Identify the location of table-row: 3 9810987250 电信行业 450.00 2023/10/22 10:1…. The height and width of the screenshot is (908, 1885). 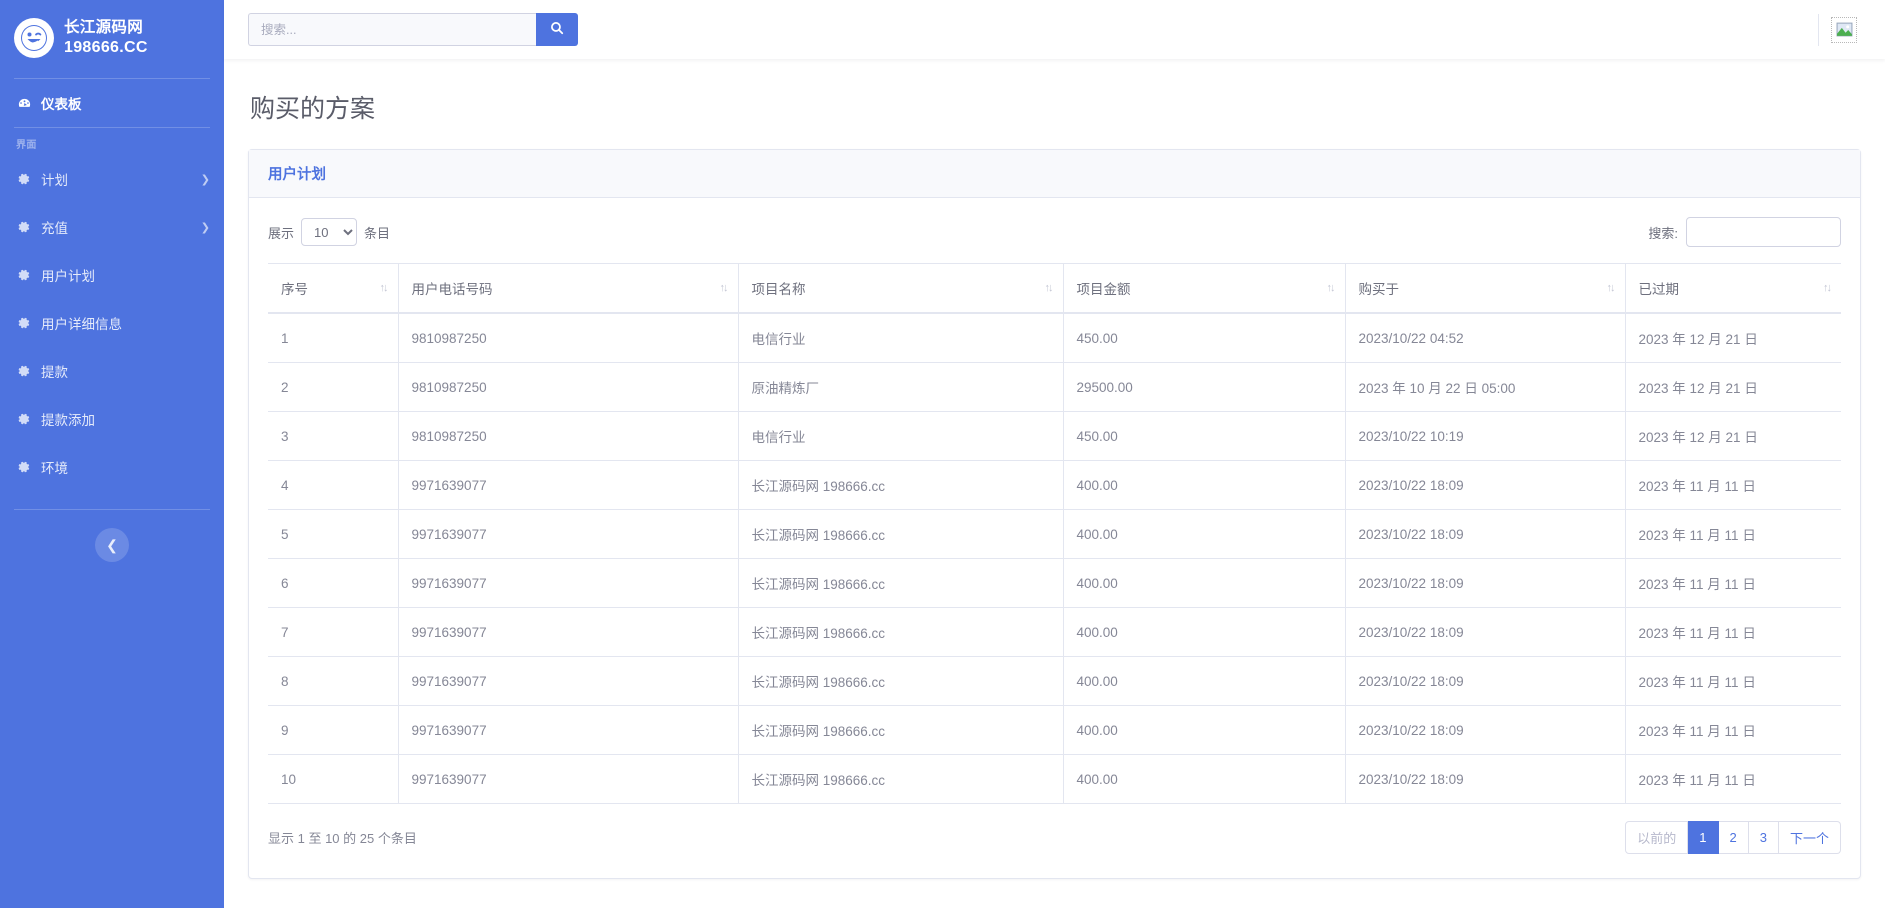
(1054, 436).